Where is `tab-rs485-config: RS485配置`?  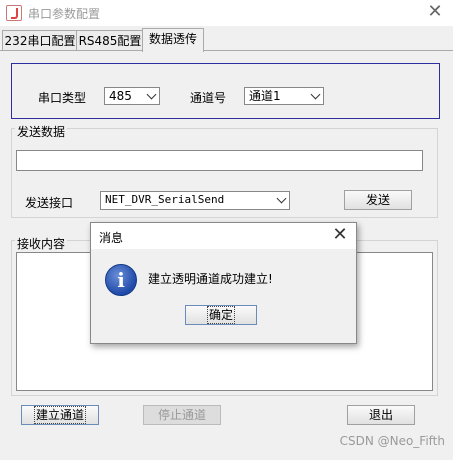 tab-rs485-config: RS485配置 is located at coordinates (110, 40).